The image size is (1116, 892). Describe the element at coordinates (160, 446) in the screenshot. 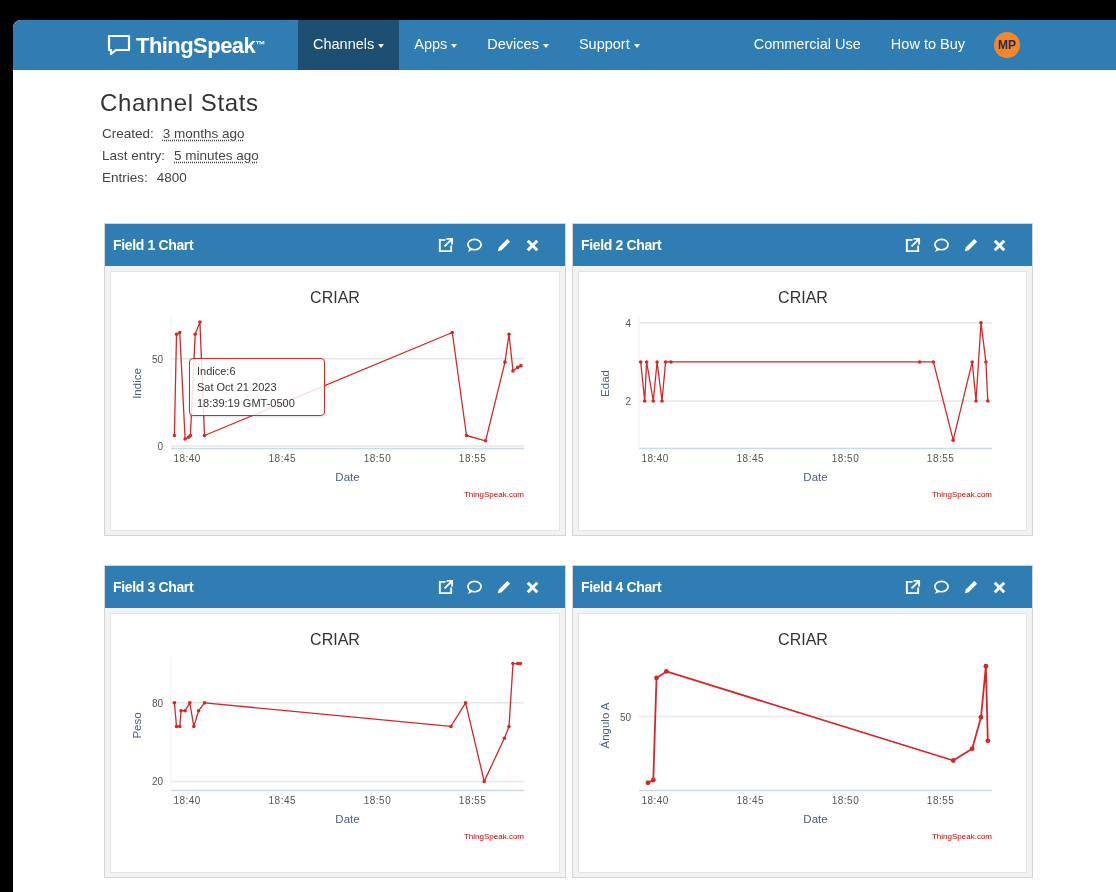

I see `axis-tick-label: 0` at that location.